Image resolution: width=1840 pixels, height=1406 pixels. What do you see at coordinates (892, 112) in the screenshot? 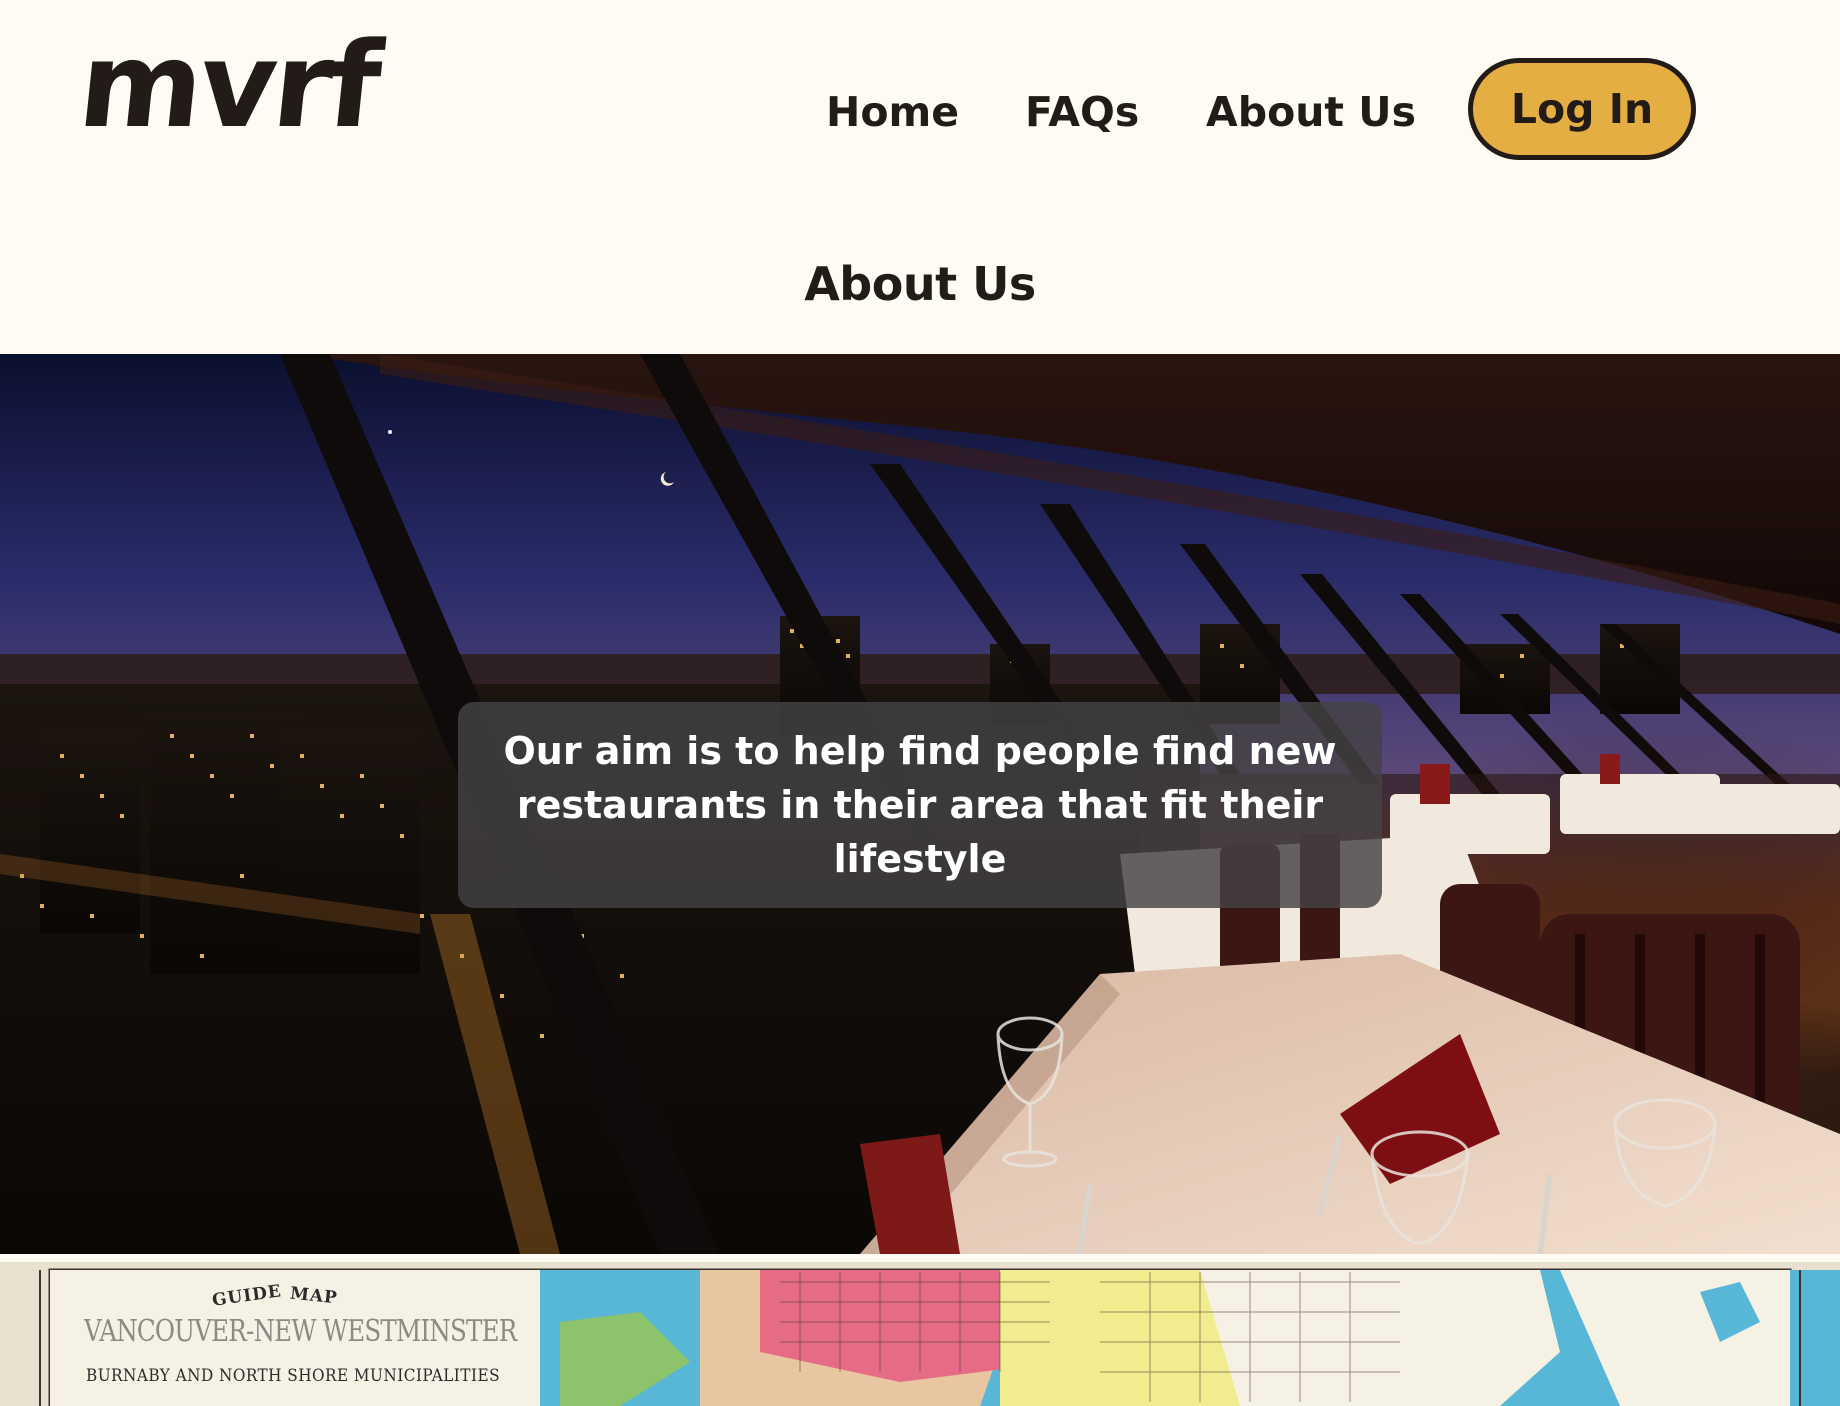
I see `nav-link-home: Home` at bounding box center [892, 112].